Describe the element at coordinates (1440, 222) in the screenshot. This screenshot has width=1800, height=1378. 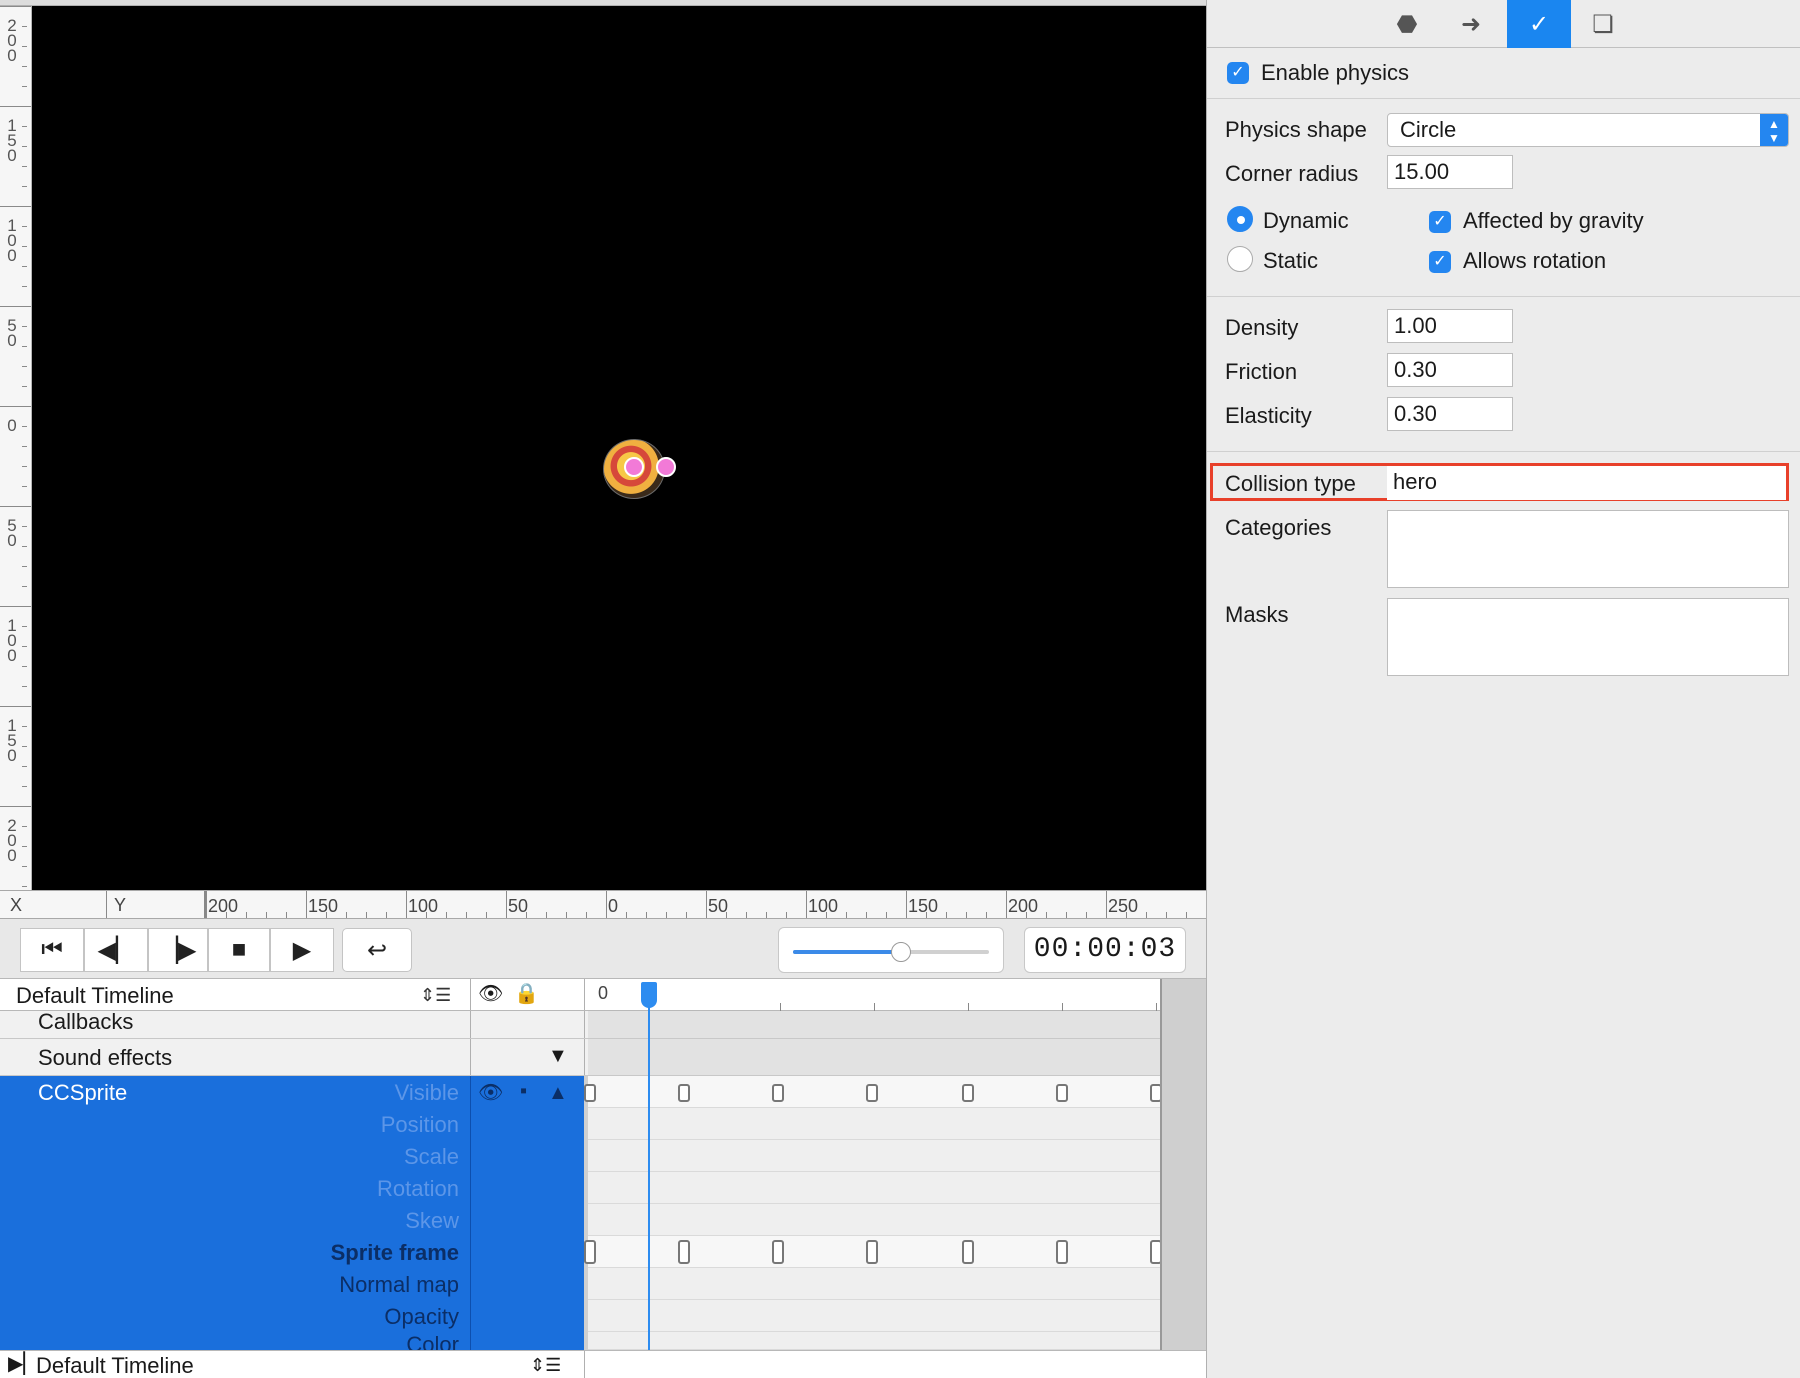
I see `gravity-checkbox: ✓` at that location.